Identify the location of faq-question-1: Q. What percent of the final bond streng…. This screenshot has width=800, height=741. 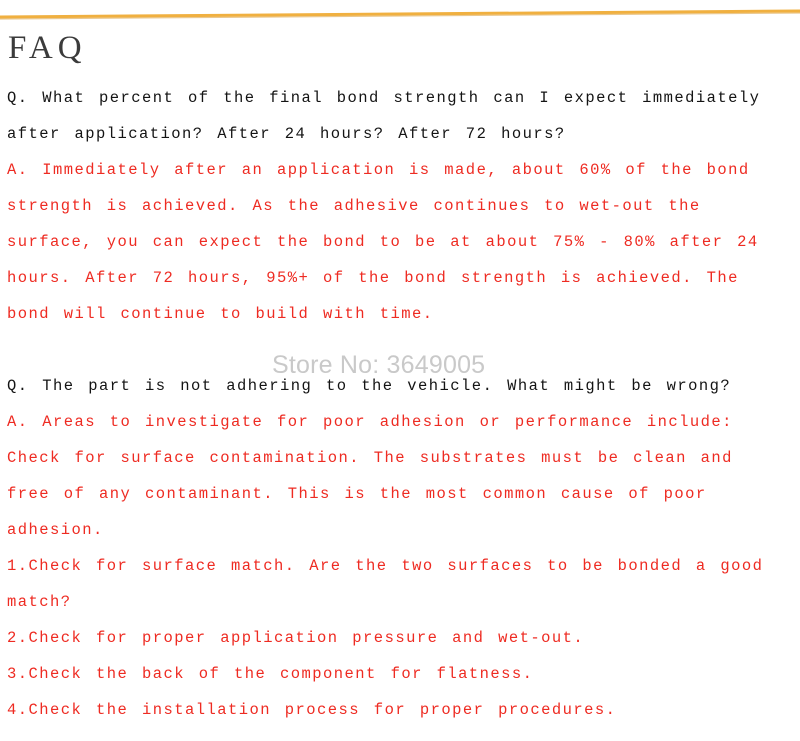
(384, 116).